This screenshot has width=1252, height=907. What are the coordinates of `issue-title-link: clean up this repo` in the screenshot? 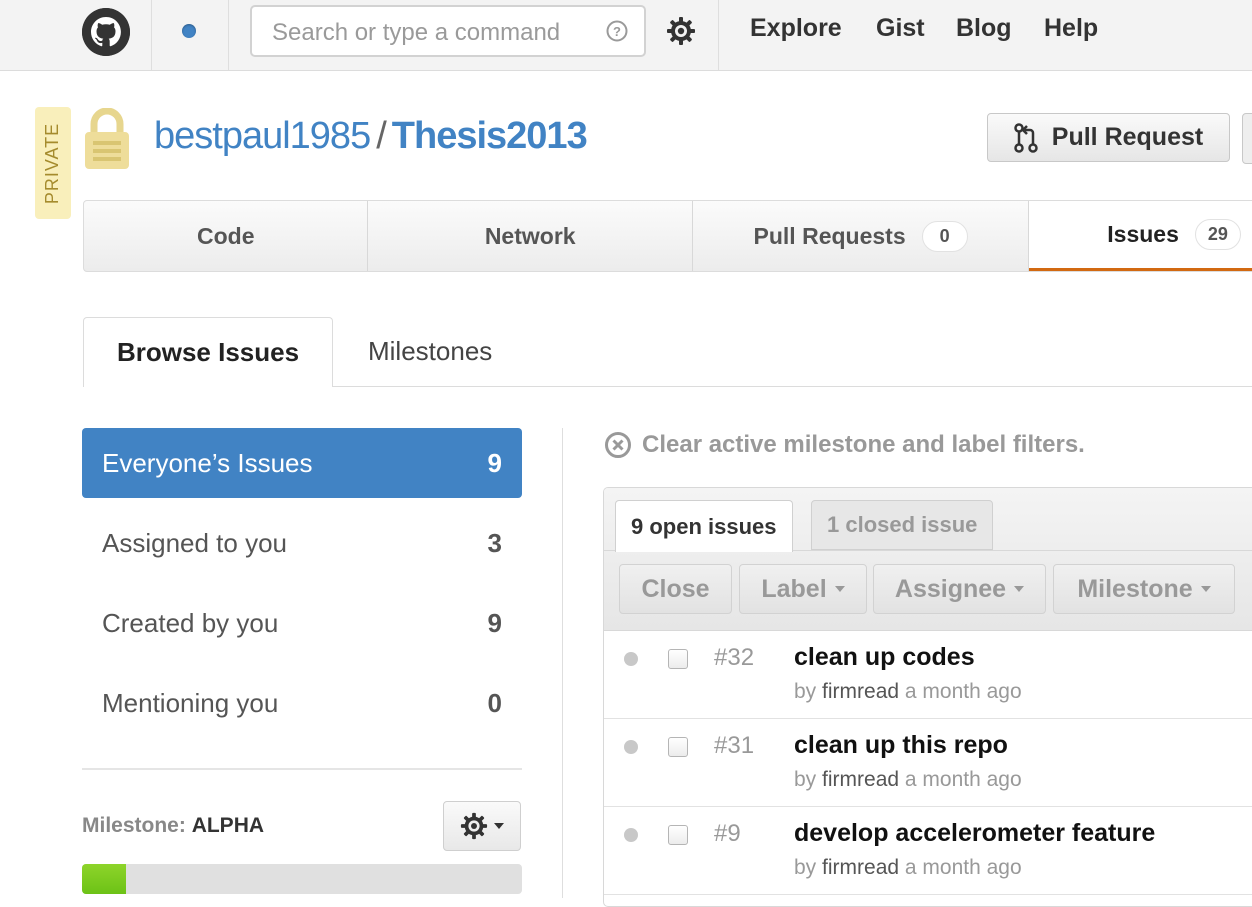 It's located at (901, 745).